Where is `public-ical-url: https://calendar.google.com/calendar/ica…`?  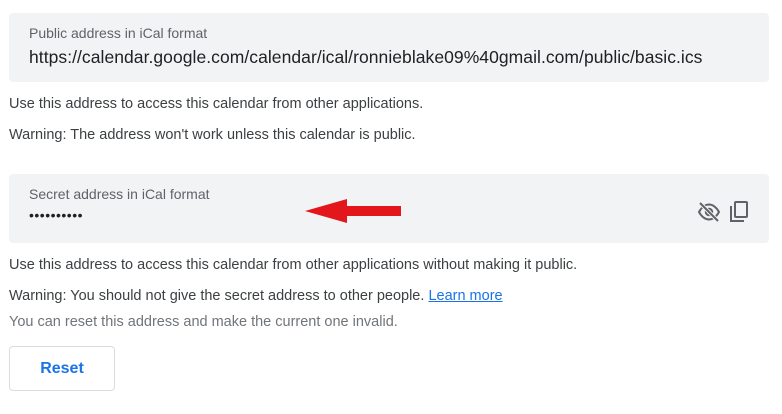 public-ical-url: https://calendar.google.com/calendar/ica… is located at coordinates (365, 57).